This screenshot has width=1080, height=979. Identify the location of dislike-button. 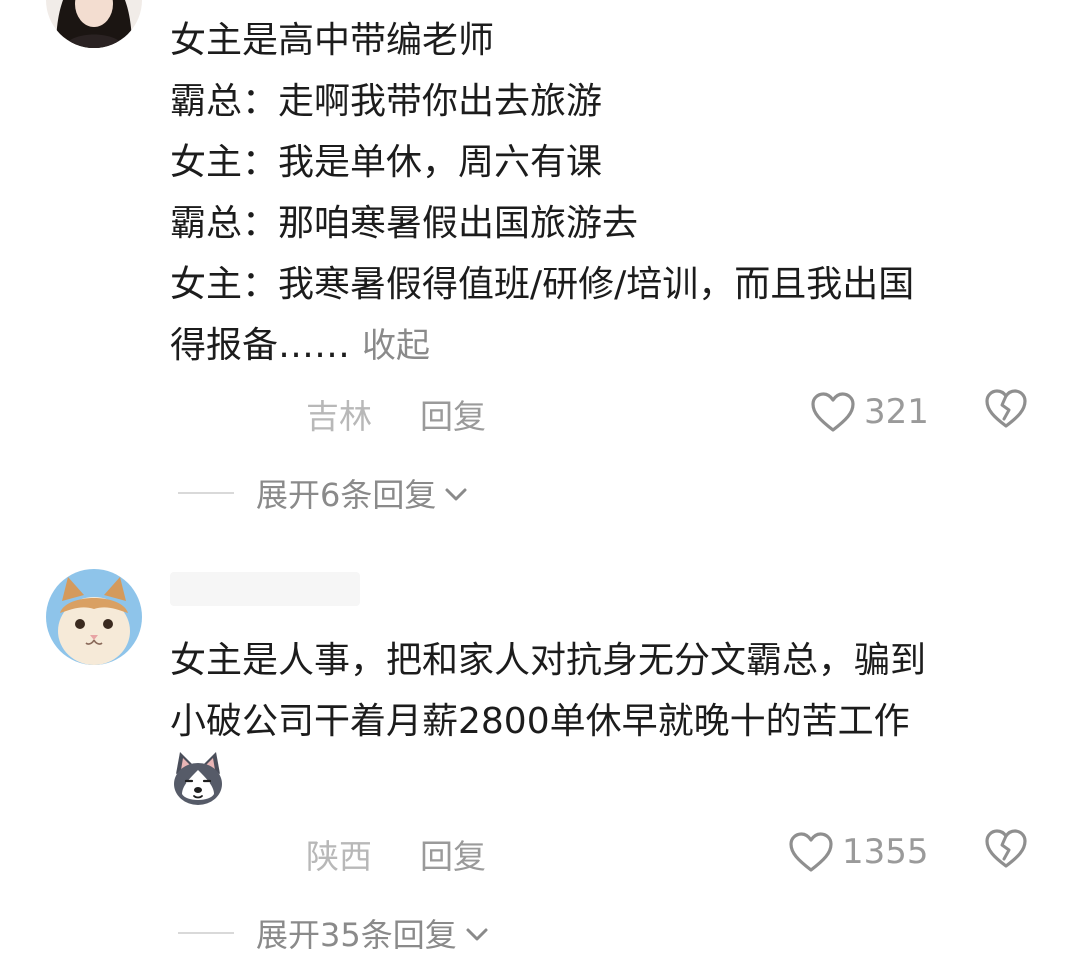
(1006, 851).